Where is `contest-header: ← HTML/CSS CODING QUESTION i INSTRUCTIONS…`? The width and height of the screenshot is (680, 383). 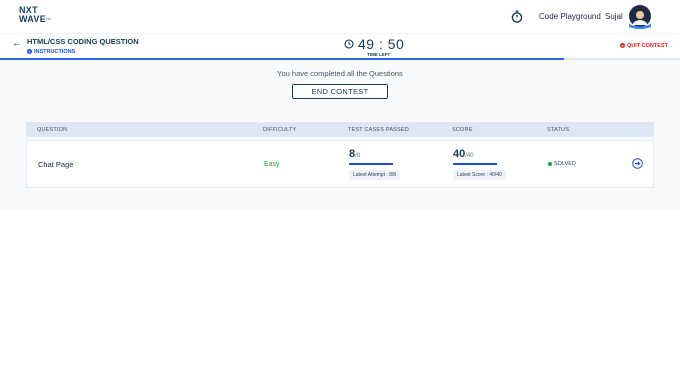
contest-header: ← HTML/CSS CODING QUESTION i INSTRUCTIONS… is located at coordinates (340, 46).